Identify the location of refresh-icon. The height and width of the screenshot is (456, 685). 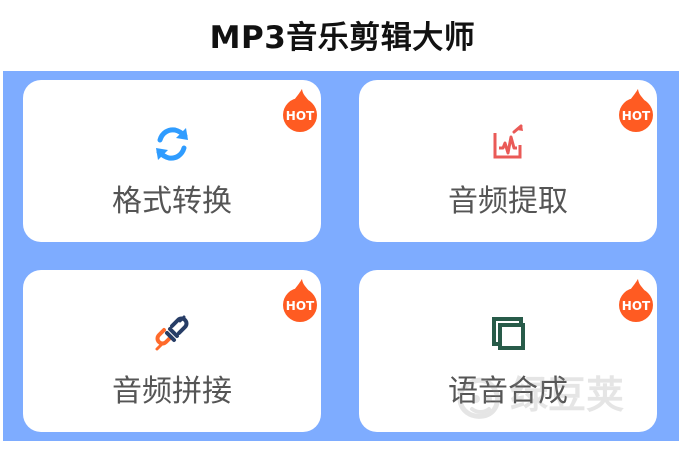
(172, 144).